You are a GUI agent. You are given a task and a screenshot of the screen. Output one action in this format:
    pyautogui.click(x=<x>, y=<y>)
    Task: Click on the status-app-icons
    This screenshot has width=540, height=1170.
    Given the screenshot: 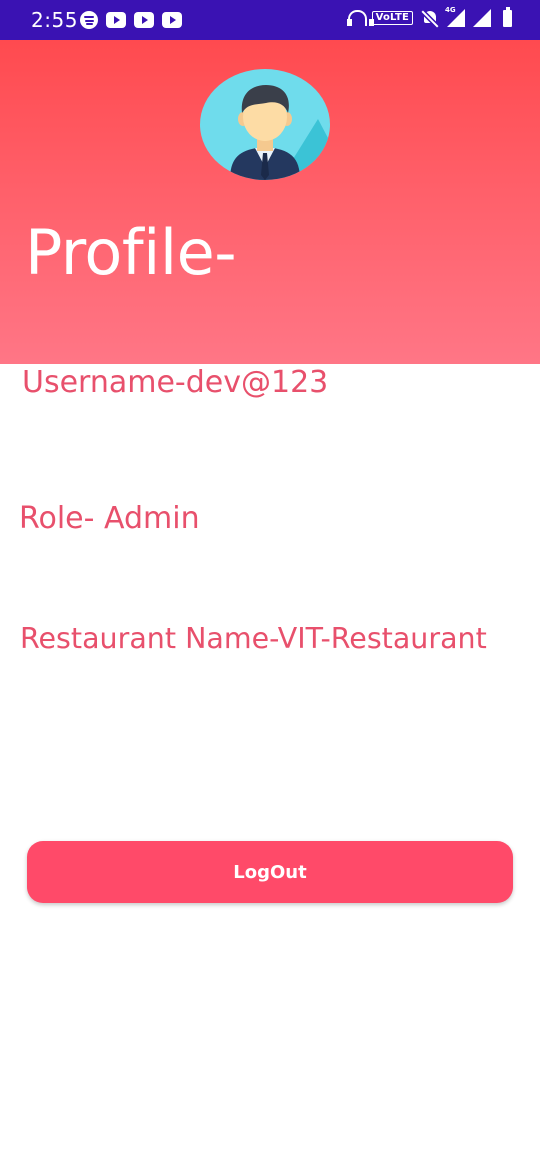 What is the action you would take?
    pyautogui.click(x=131, y=20)
    